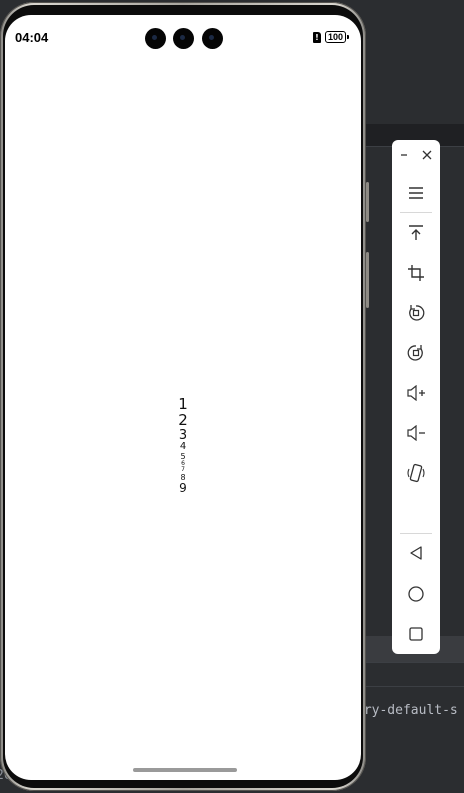 Image resolution: width=464 pixels, height=793 pixels. What do you see at coordinates (416, 273) in the screenshot?
I see `crop-screenshot-icon` at bounding box center [416, 273].